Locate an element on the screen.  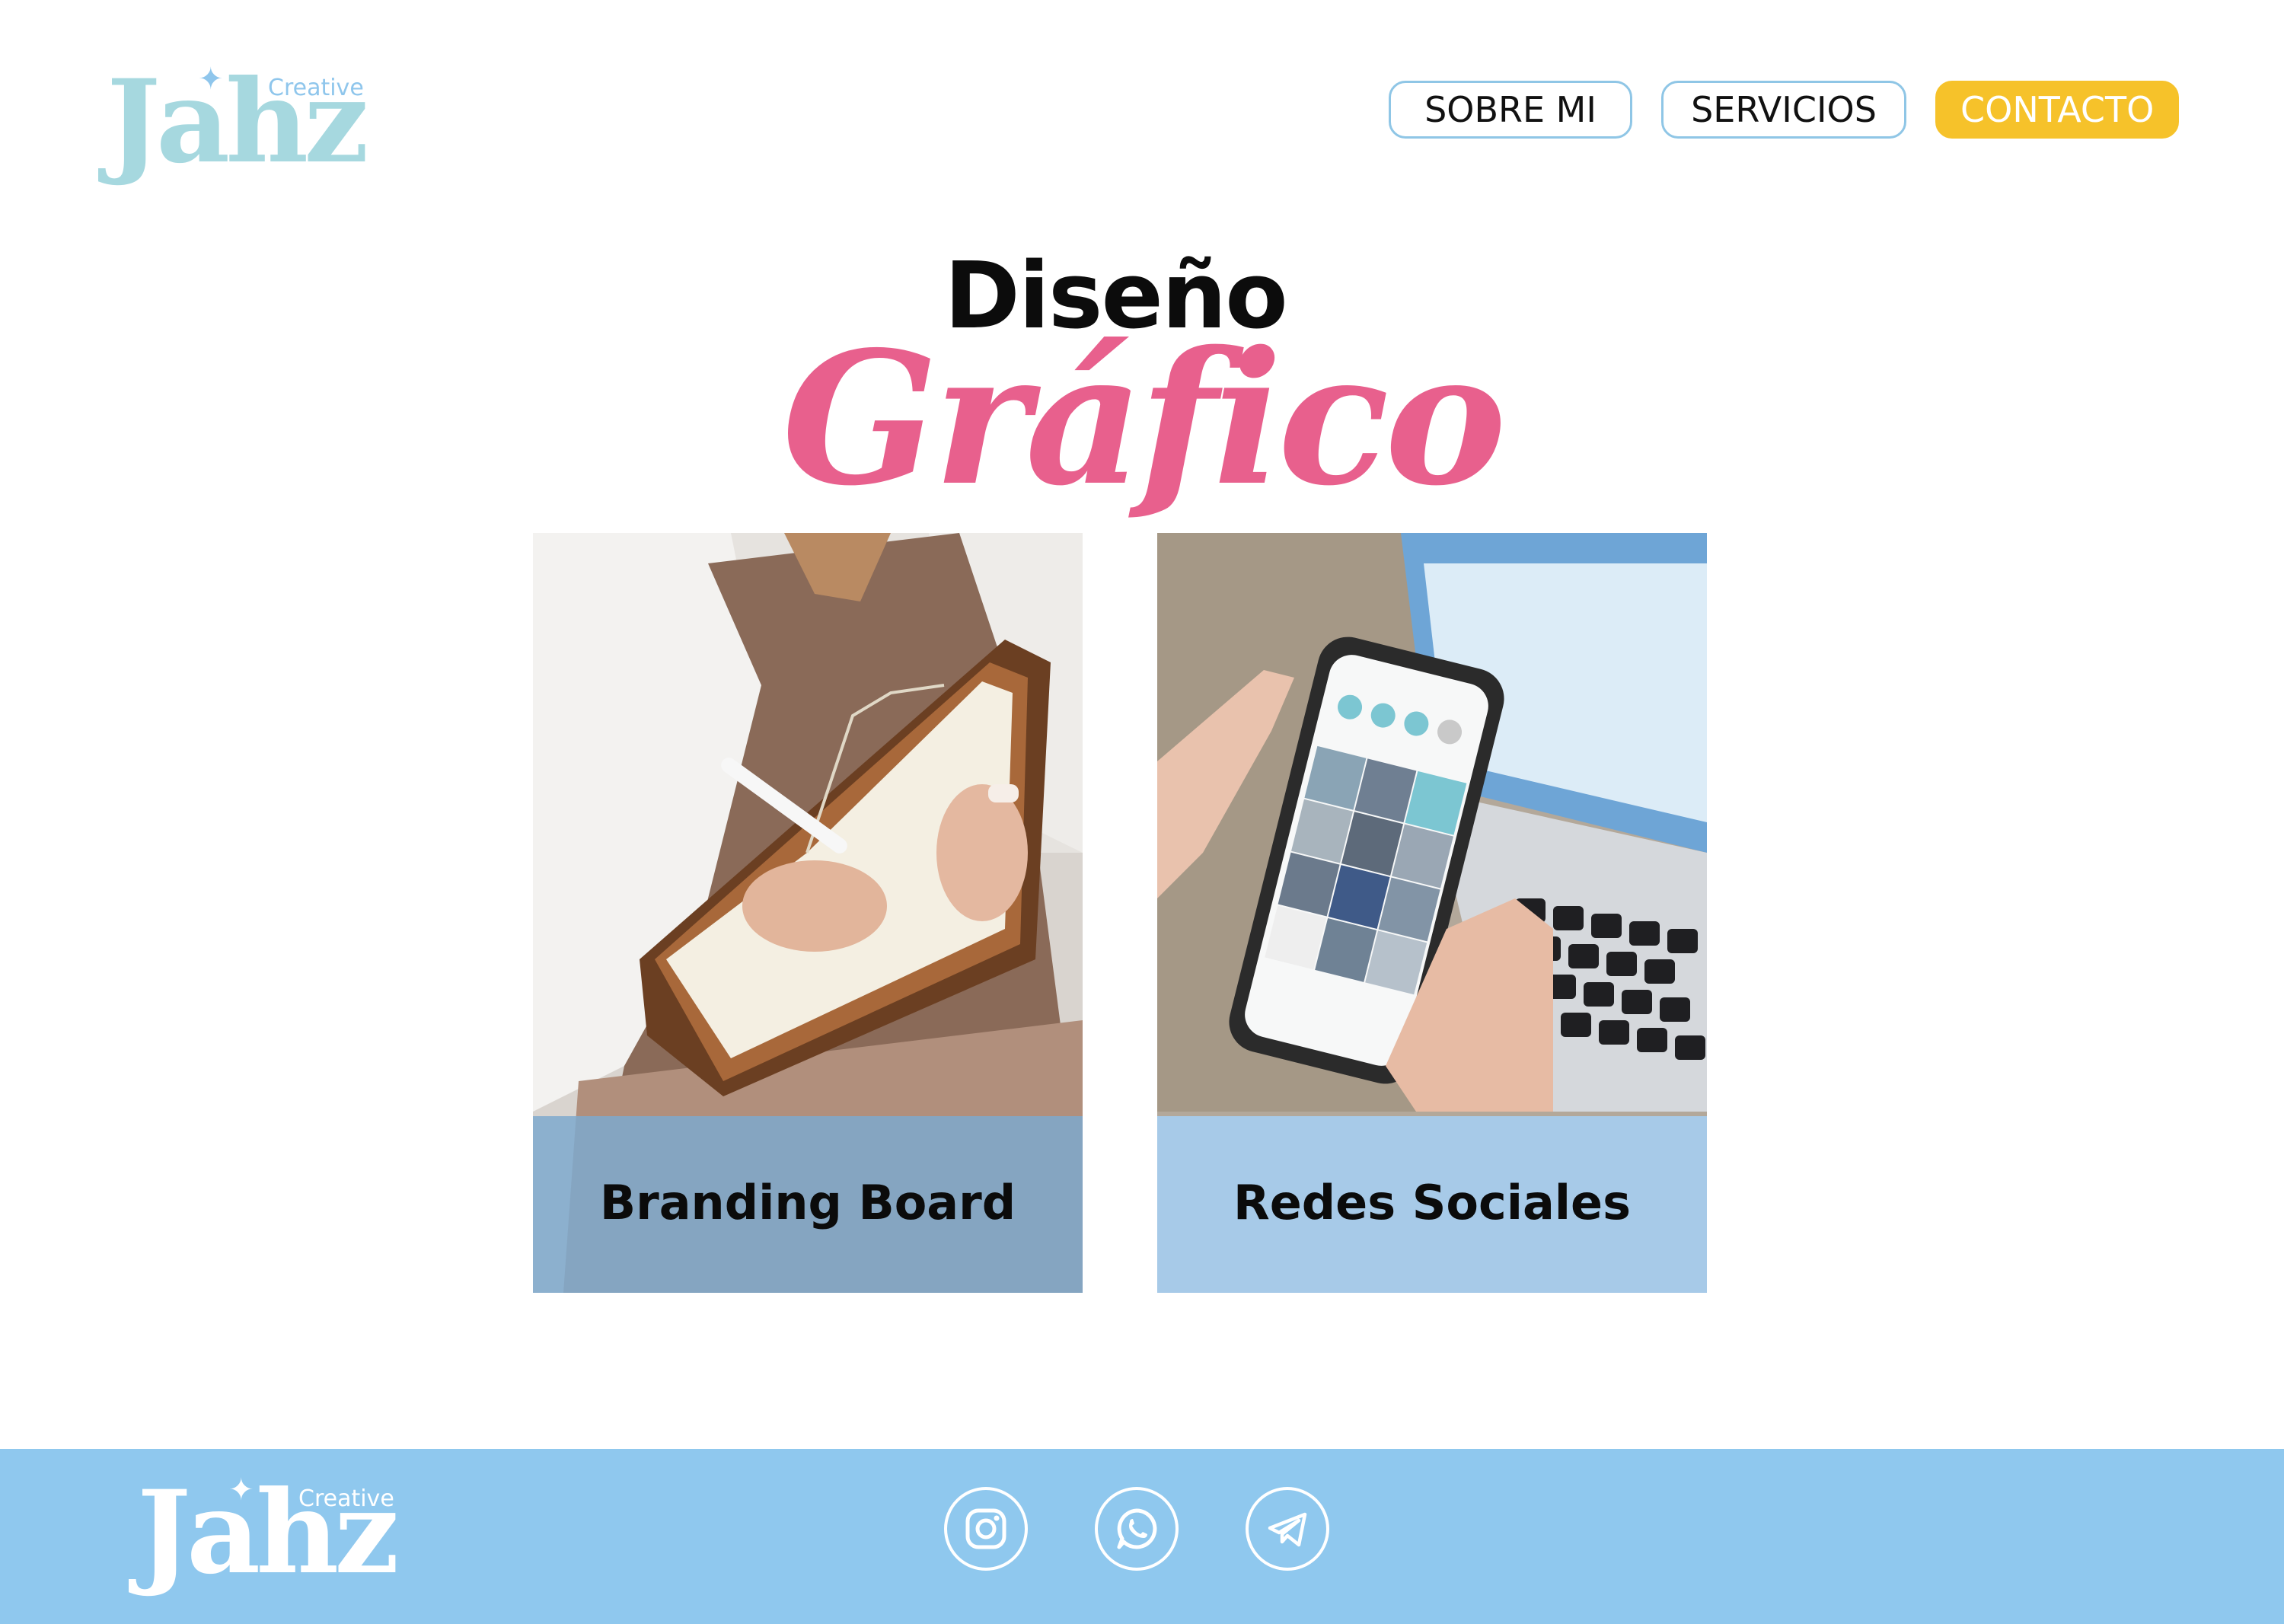
footer-logo-subtext: Creative is located at coordinates (346, 1498).